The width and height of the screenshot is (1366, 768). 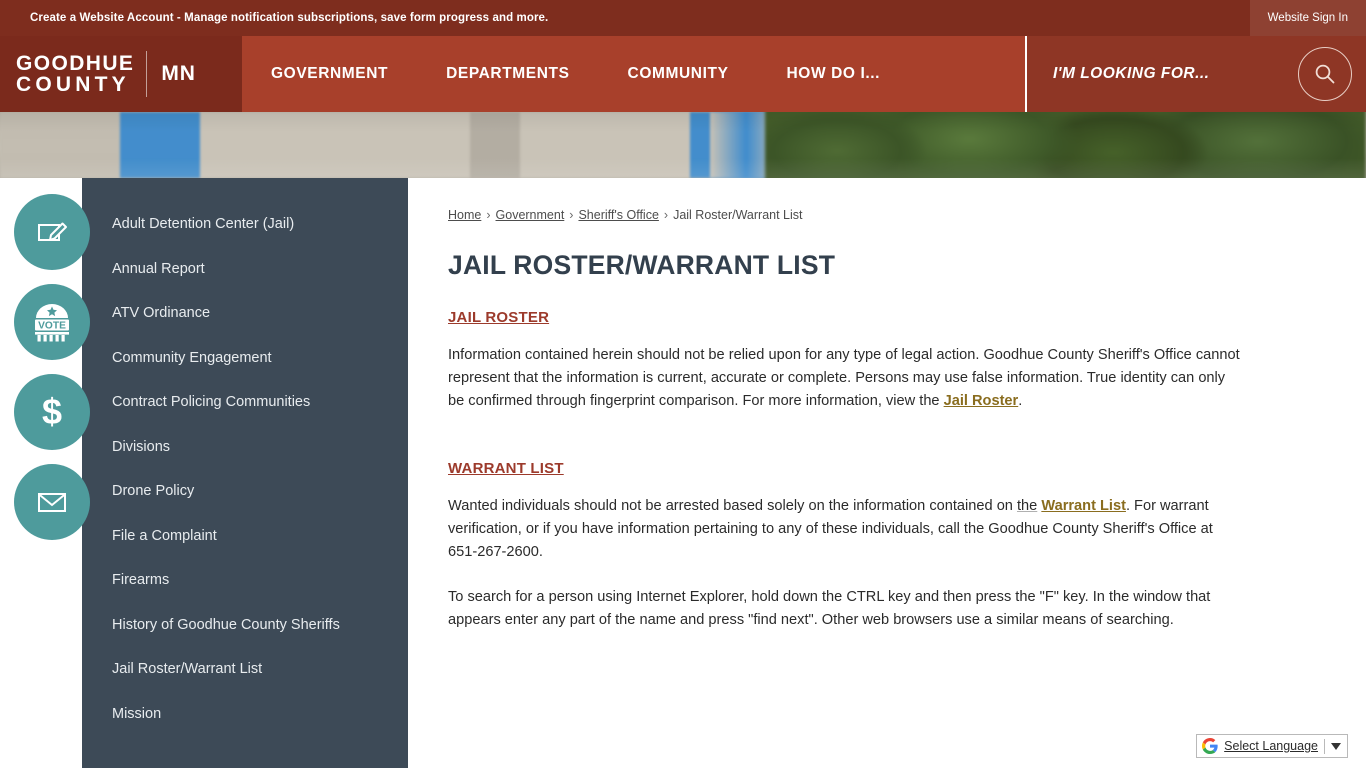 I want to click on sidebar-item-community-engagement: Community Engagement, so click(x=245, y=358).